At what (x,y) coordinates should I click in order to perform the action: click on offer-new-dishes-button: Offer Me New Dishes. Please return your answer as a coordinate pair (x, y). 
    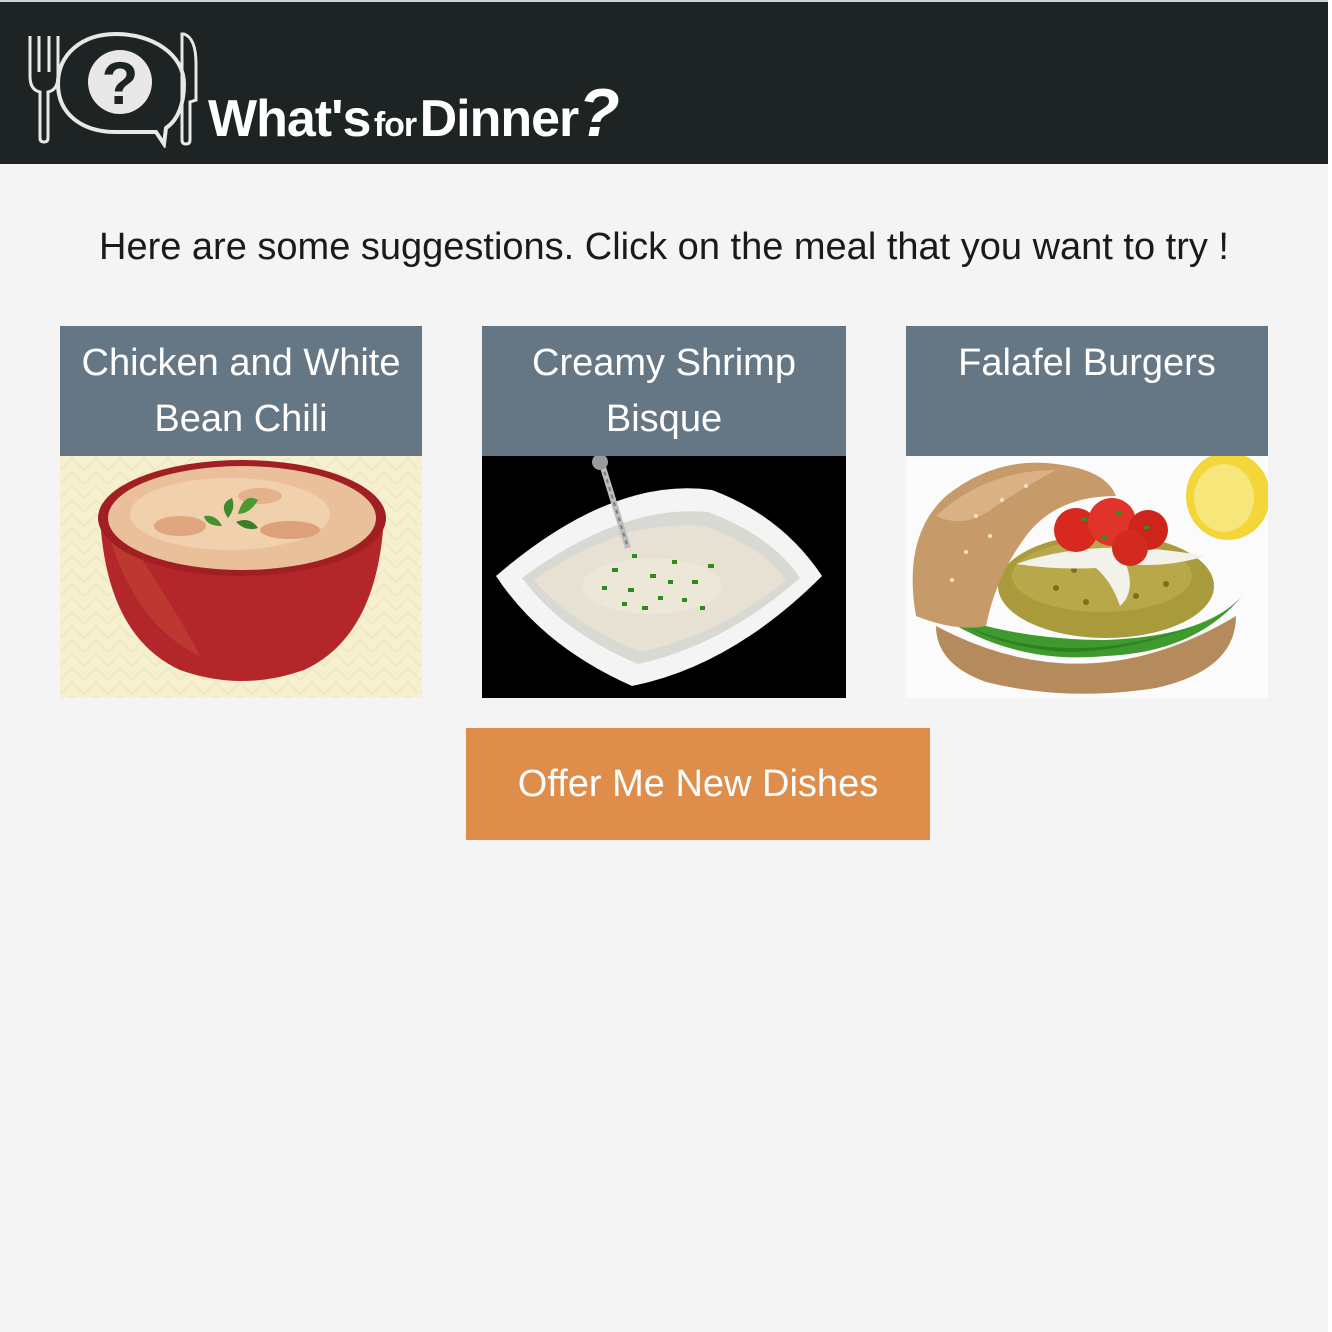
    Looking at the image, I should click on (698, 784).